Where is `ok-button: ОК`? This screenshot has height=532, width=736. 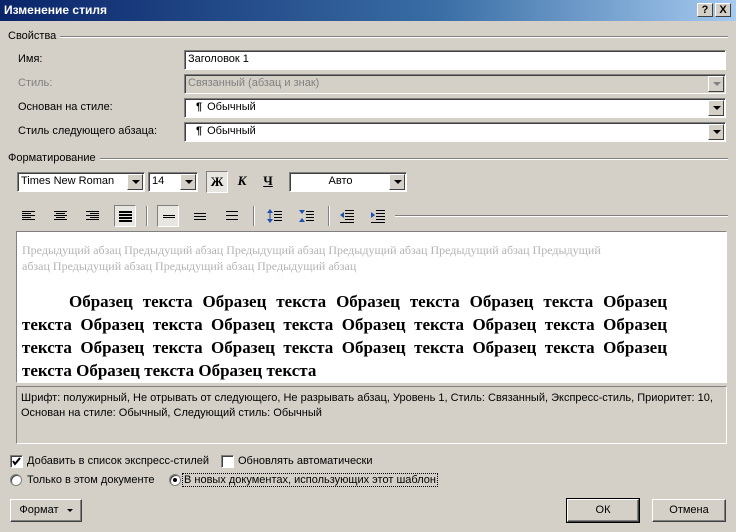
ok-button: ОК is located at coordinates (603, 510).